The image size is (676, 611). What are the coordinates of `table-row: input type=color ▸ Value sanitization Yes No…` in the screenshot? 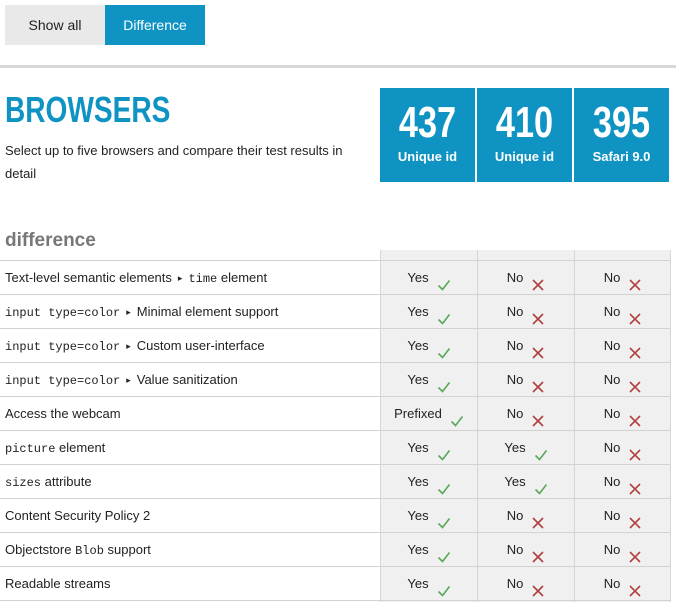 It's located at (335, 380).